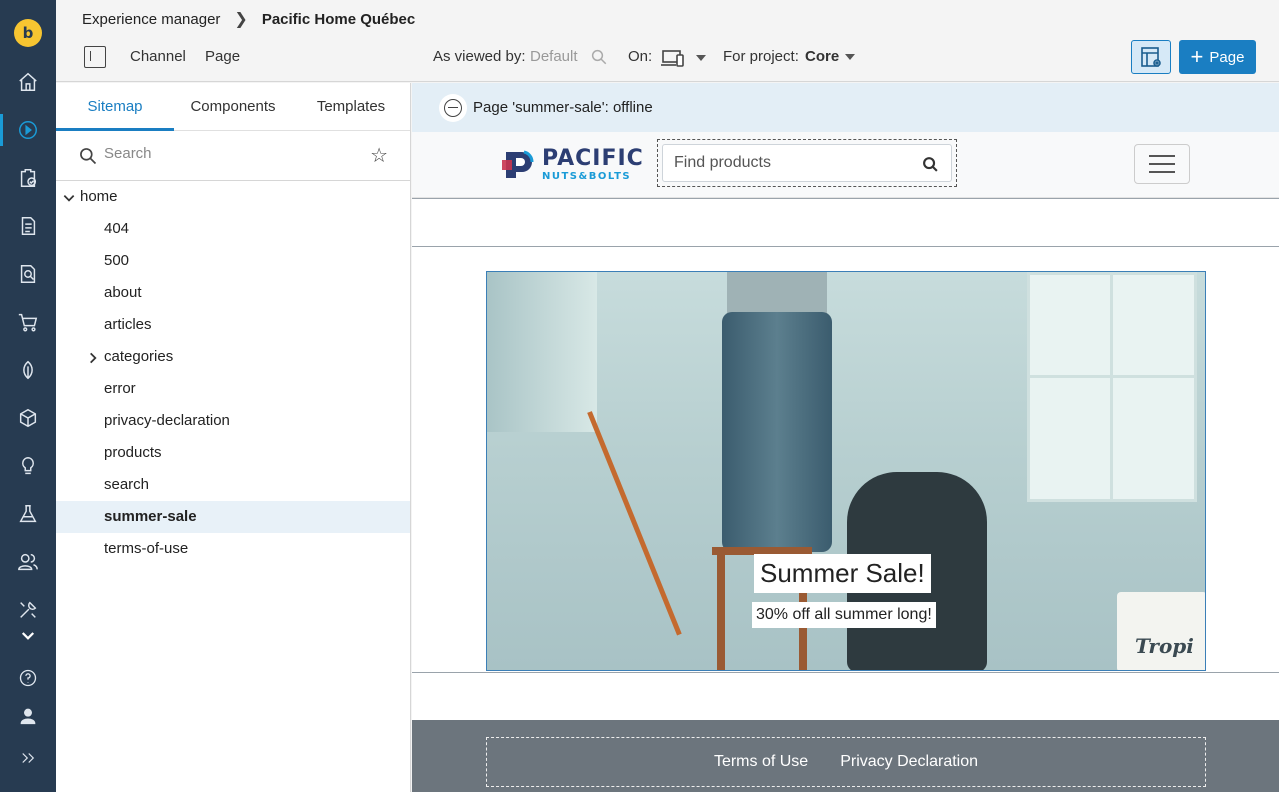 This screenshot has height=792, width=1279. What do you see at coordinates (28, 178) in the screenshot?
I see `projects-icon` at bounding box center [28, 178].